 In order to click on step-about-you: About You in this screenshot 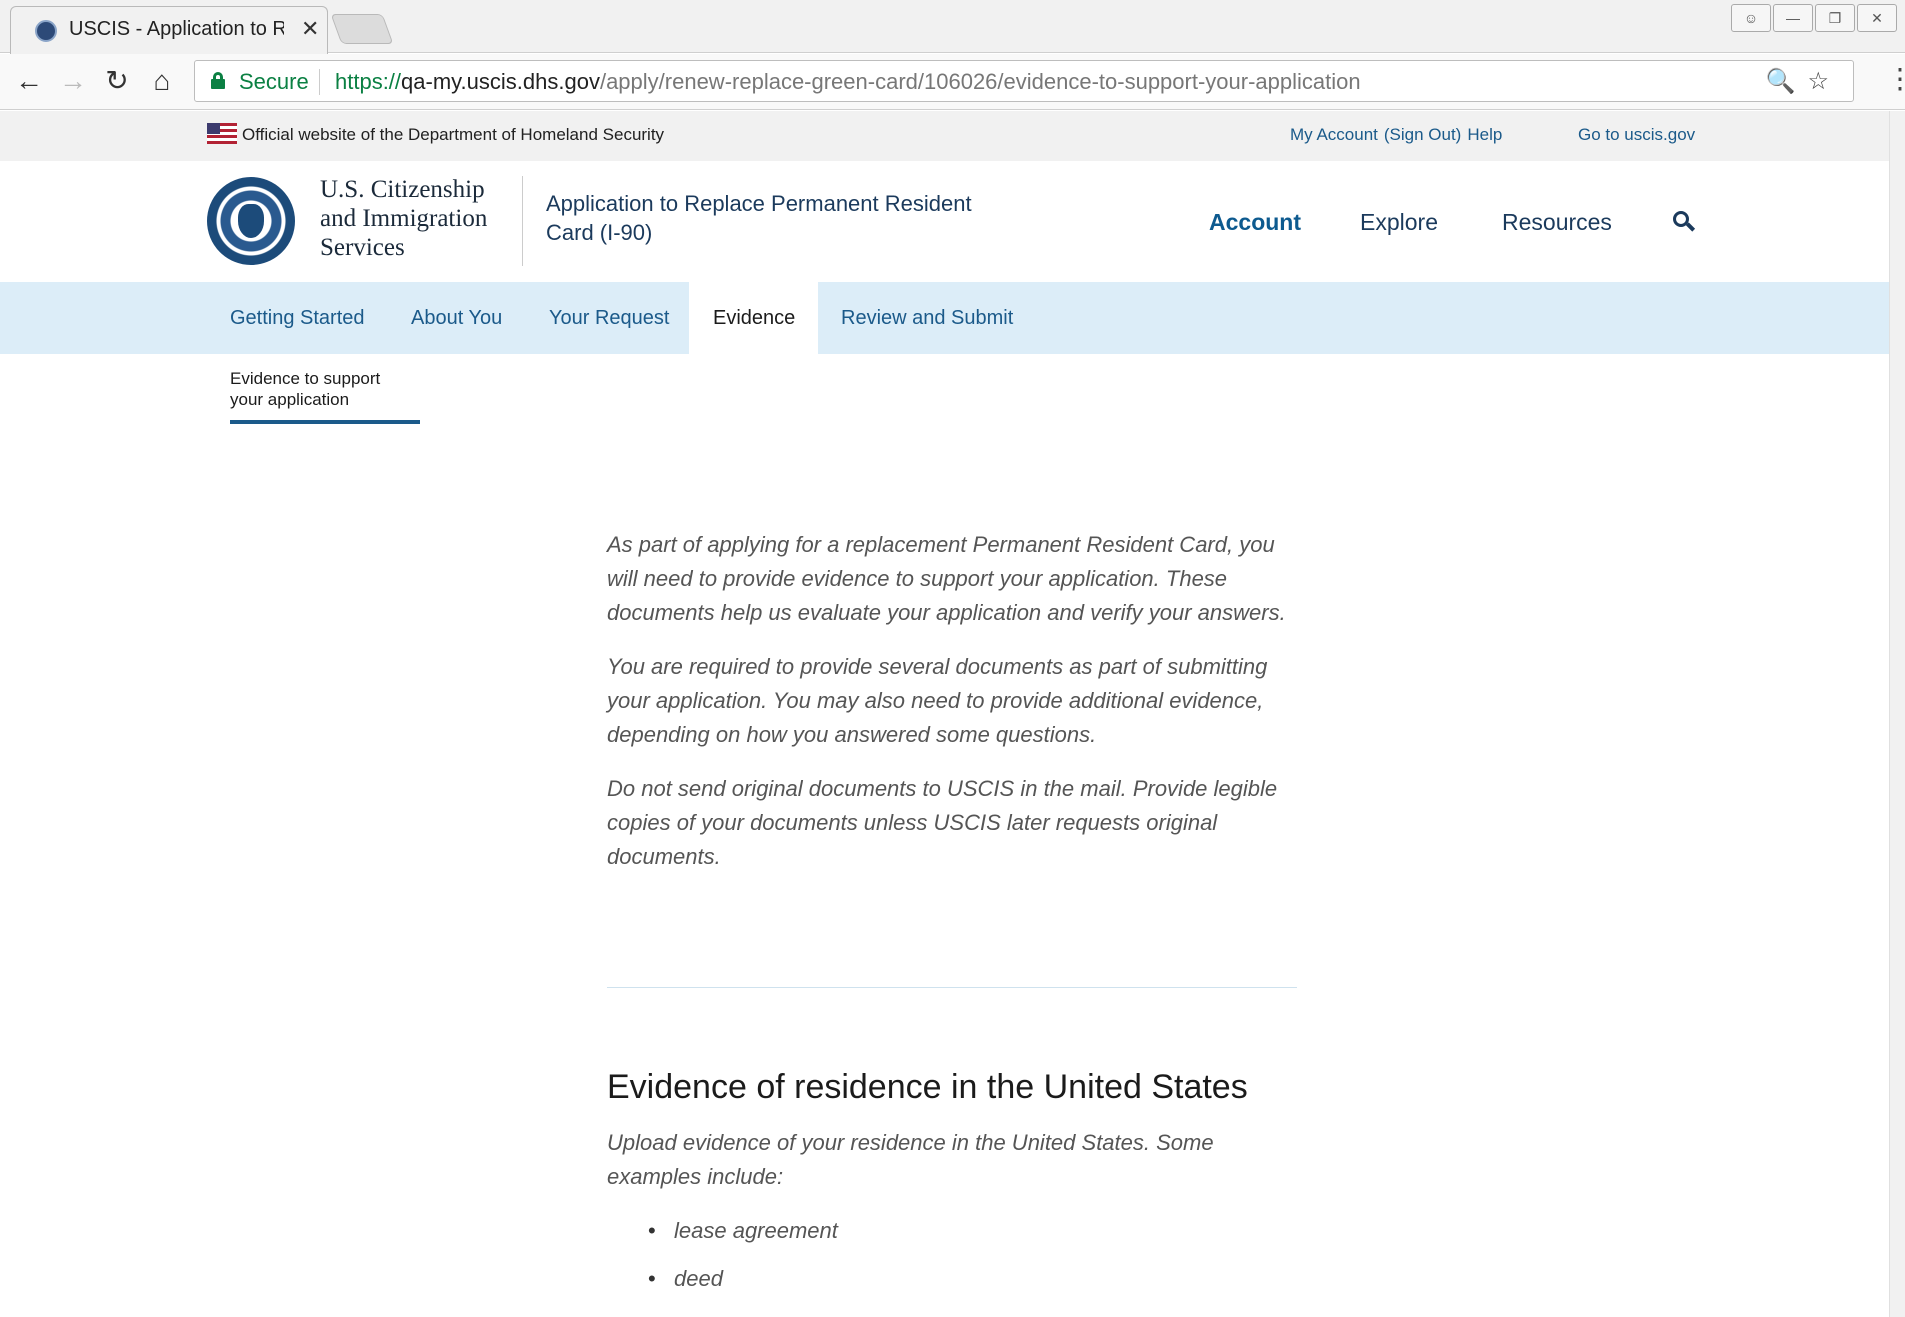, I will do `click(456, 318)`.